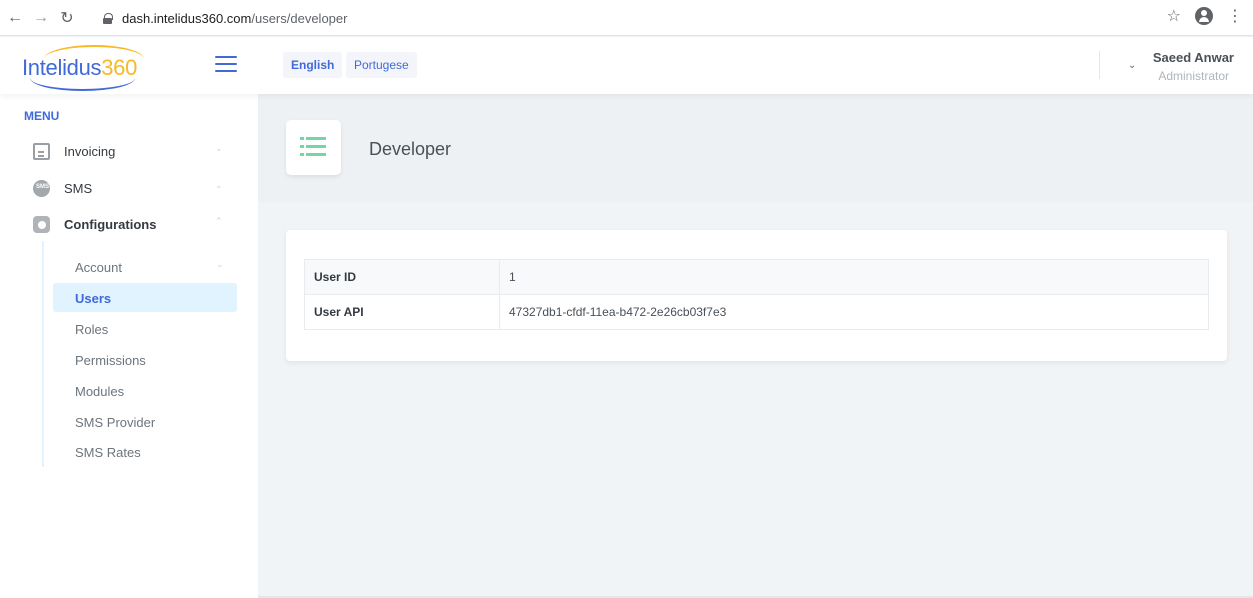  I want to click on sidebar-item-label: Configurations, so click(110, 224).